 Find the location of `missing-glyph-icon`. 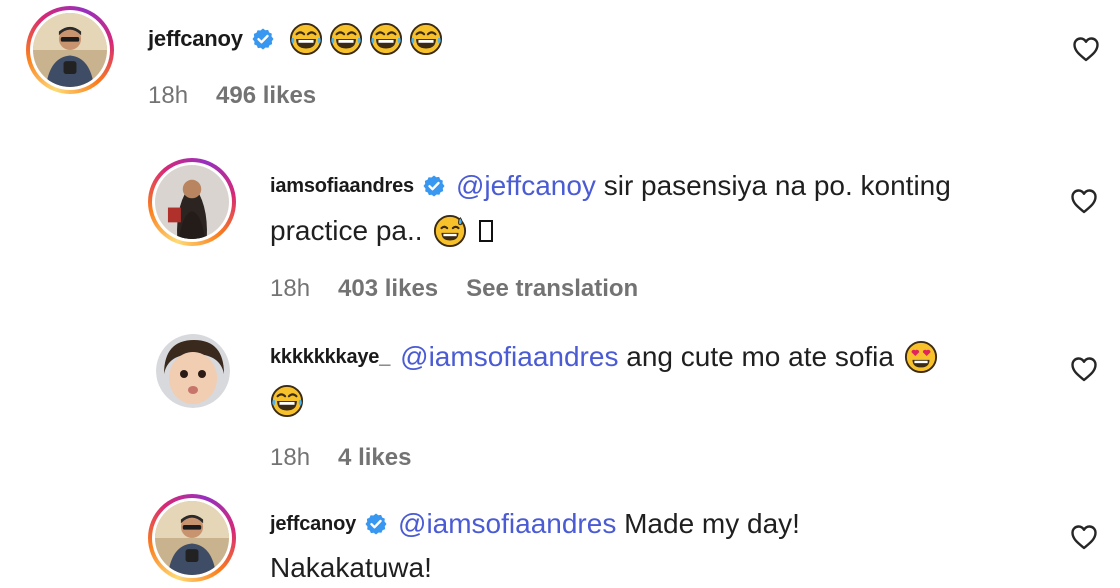

missing-glyph-icon is located at coordinates (485, 231).